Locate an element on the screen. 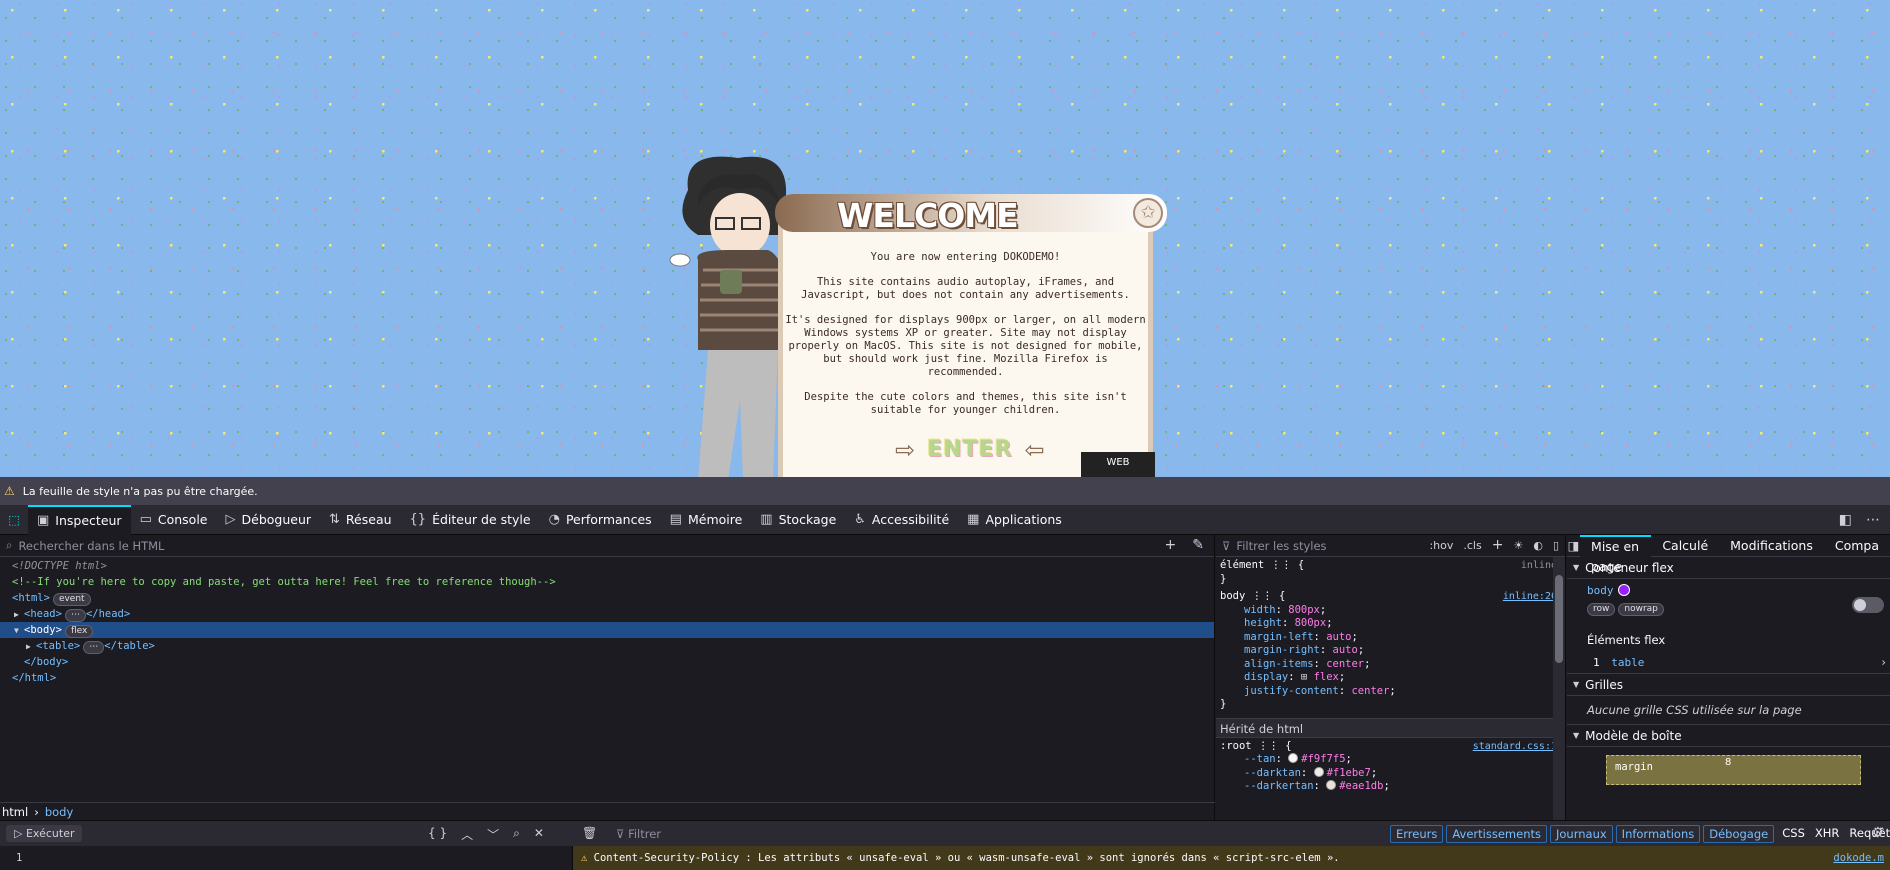  box-model-section: ▼ Modèle de boîte is located at coordinates (1728, 736).